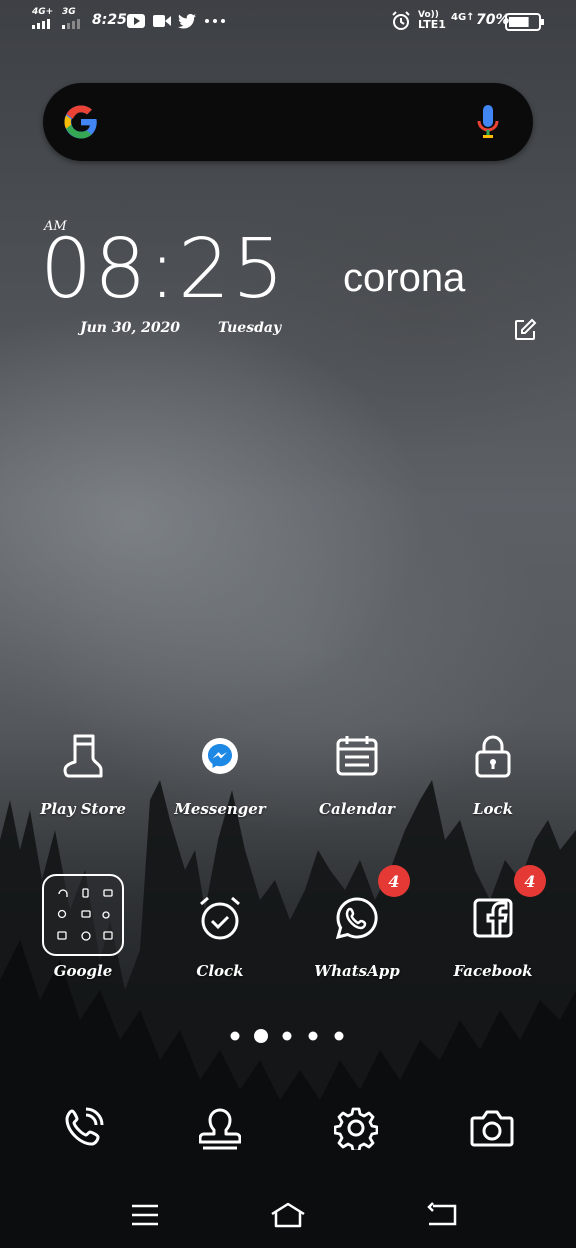  What do you see at coordinates (357, 809) in the screenshot?
I see `app-label: Calendar` at bounding box center [357, 809].